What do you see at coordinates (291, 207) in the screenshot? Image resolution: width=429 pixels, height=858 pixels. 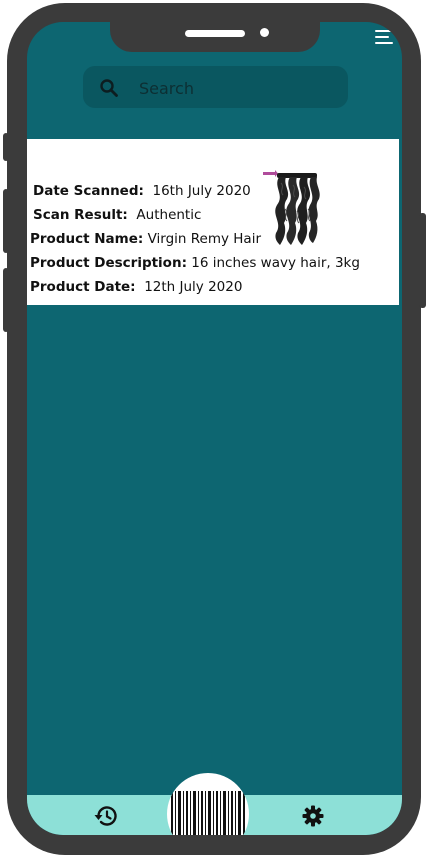 I see `product-image` at bounding box center [291, 207].